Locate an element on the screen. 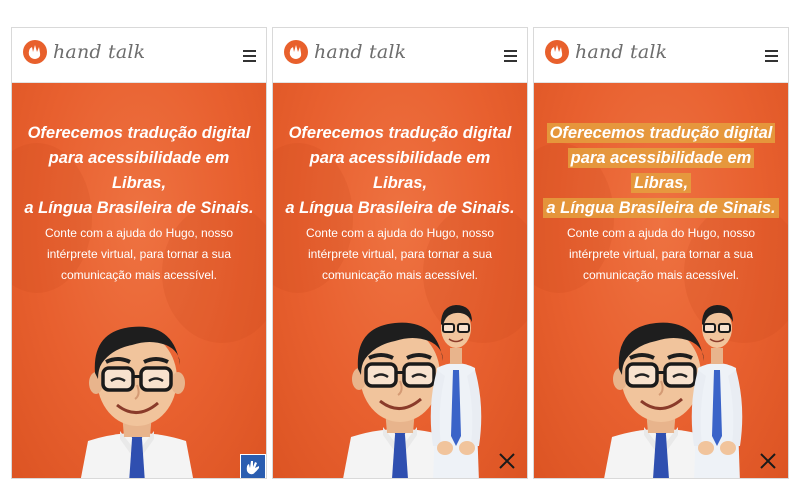 The height and width of the screenshot is (500, 800). sign-language-icon is located at coordinates (252, 468).